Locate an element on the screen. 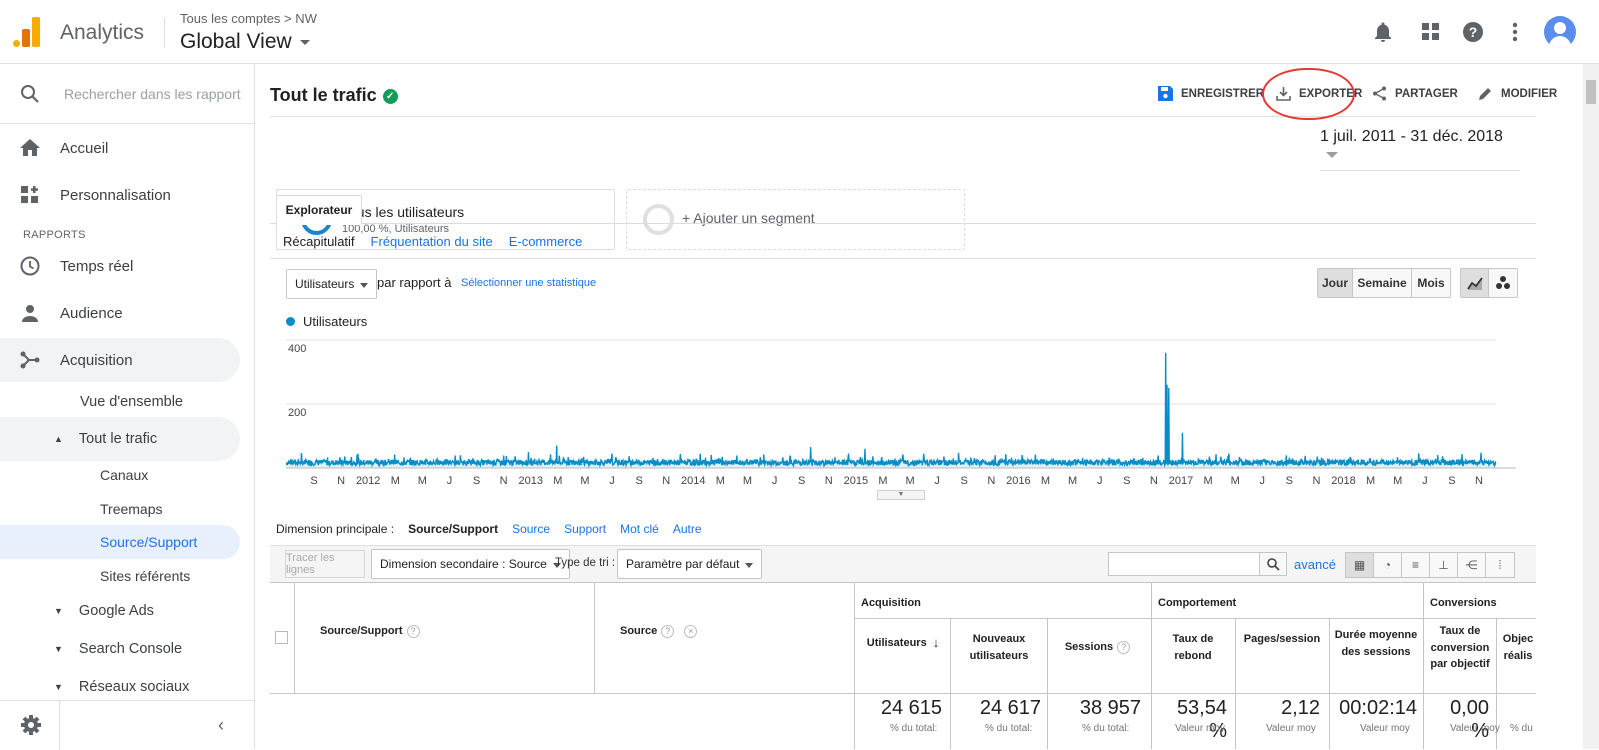  advanced-filter-link: avancé is located at coordinates (1315, 564).